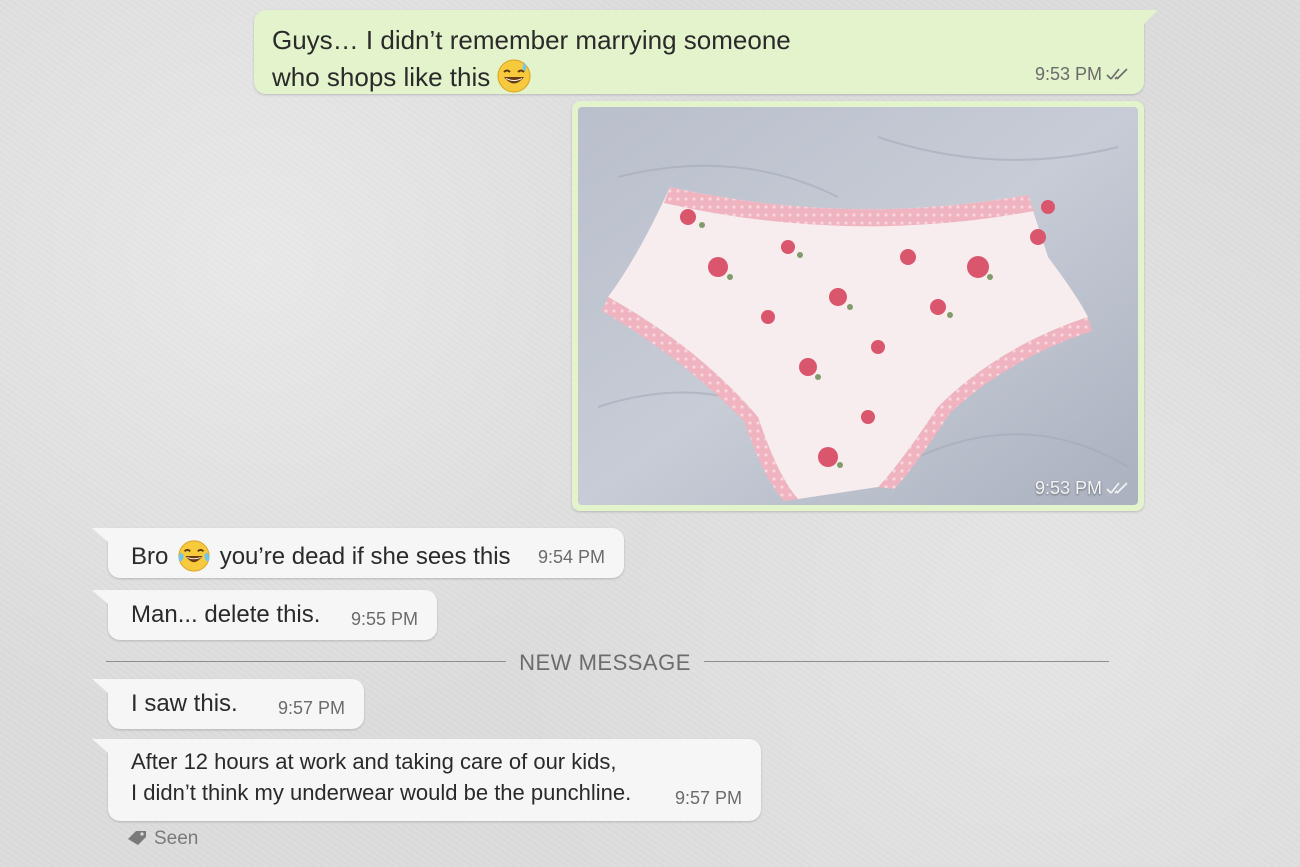  Describe the element at coordinates (194, 556) in the screenshot. I see `tears-of-joy-emoji-icon` at that location.